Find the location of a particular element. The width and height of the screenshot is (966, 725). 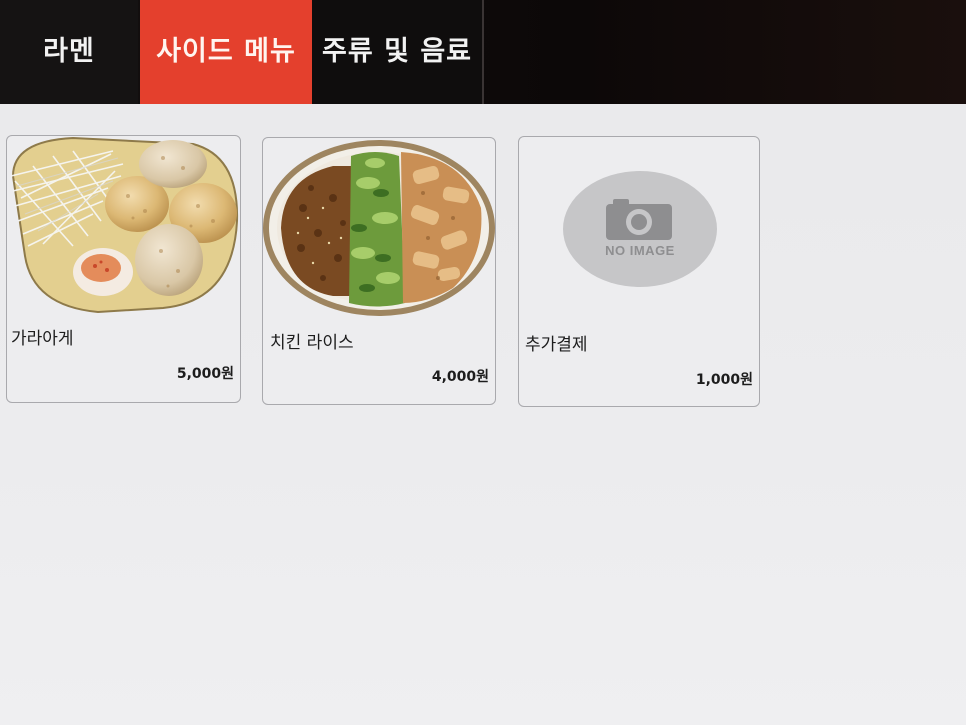

menu-item-name: 추가결제 is located at coordinates (556, 345).